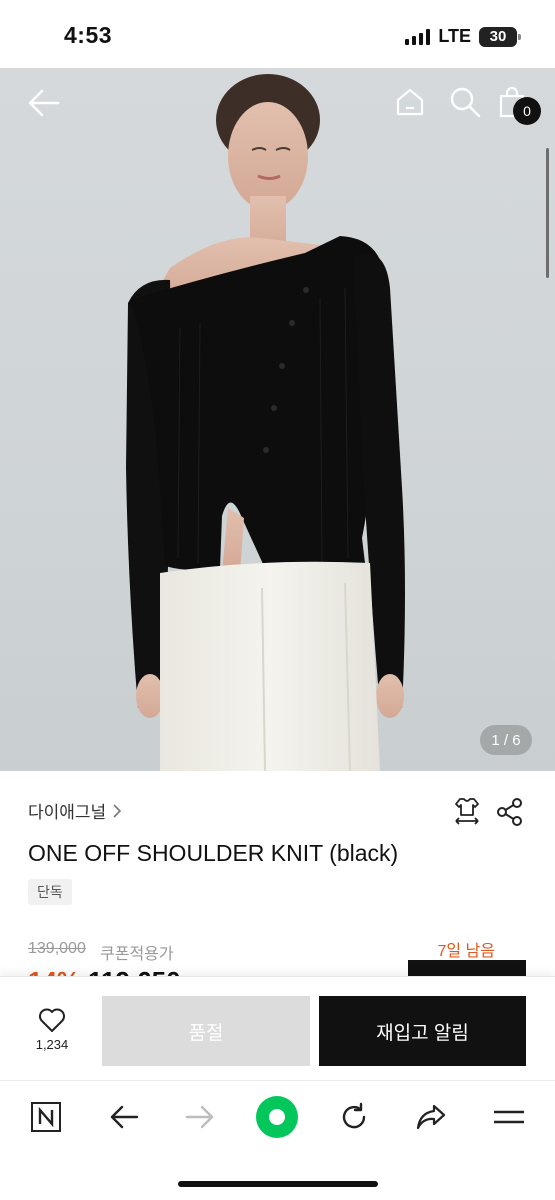 Image resolution: width=555 pixels, height=1200 pixels. I want to click on purchase-bar: 1,234 품절 재입고 알림, so click(277, 1028).